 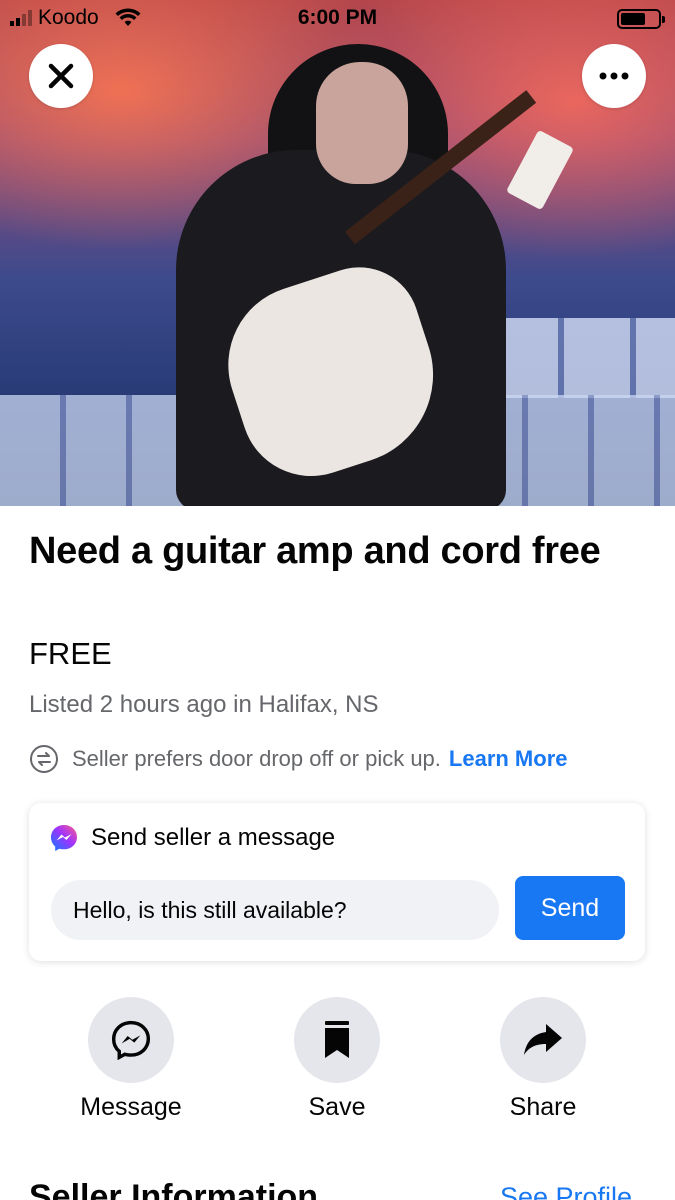 What do you see at coordinates (174, 1189) in the screenshot?
I see `seller-info-heading: Seller Information` at bounding box center [174, 1189].